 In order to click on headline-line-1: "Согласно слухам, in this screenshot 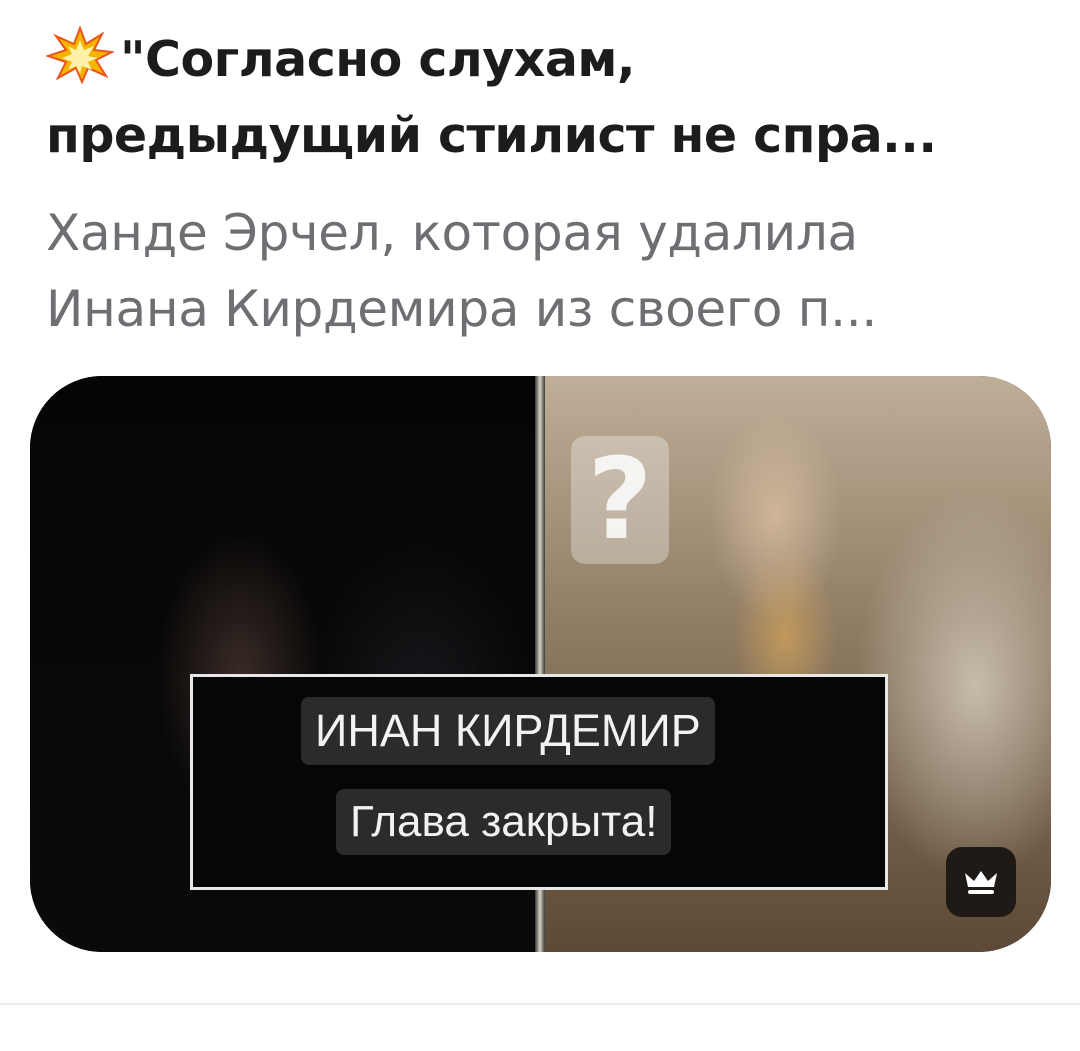, I will do `click(546, 60)`.